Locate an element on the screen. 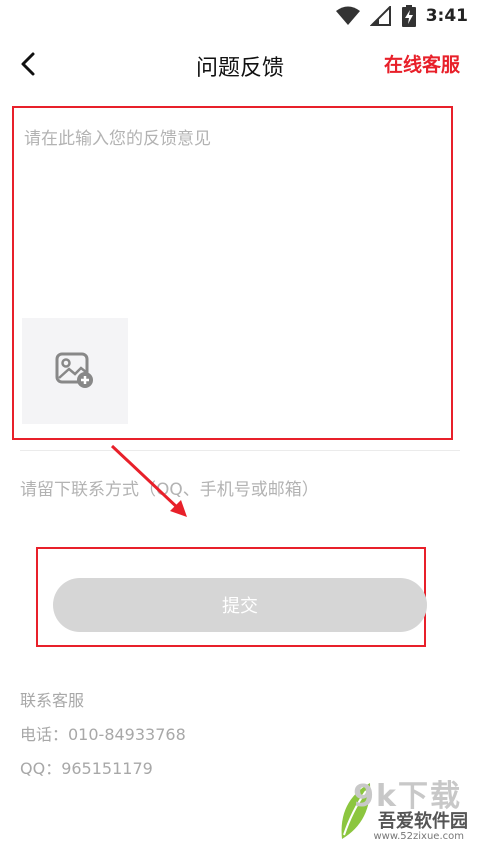 The height and width of the screenshot is (853, 480). contact-service-heading: 联系客服 is located at coordinates (52, 700).